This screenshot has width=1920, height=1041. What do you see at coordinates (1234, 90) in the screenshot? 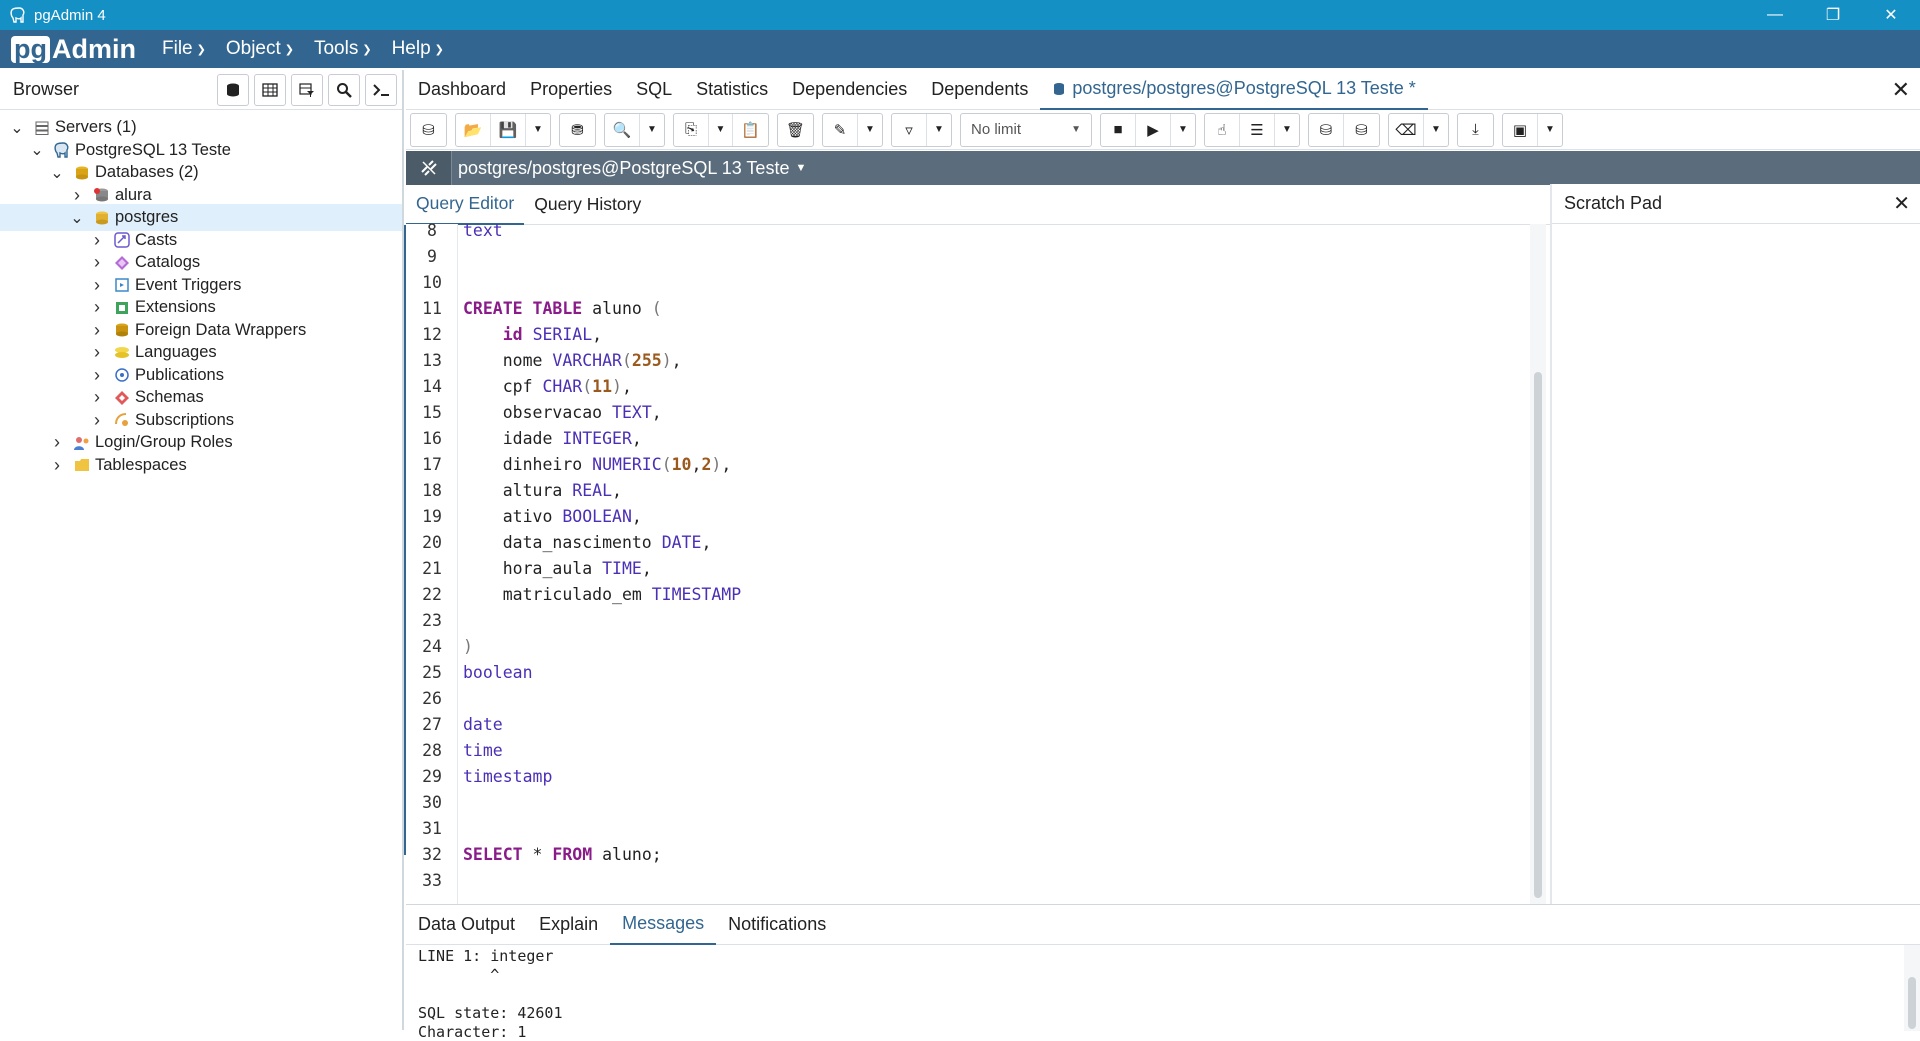
I see `tab-query-tool: postgres/postgres@PostgreSQL 13 Teste *` at bounding box center [1234, 90].